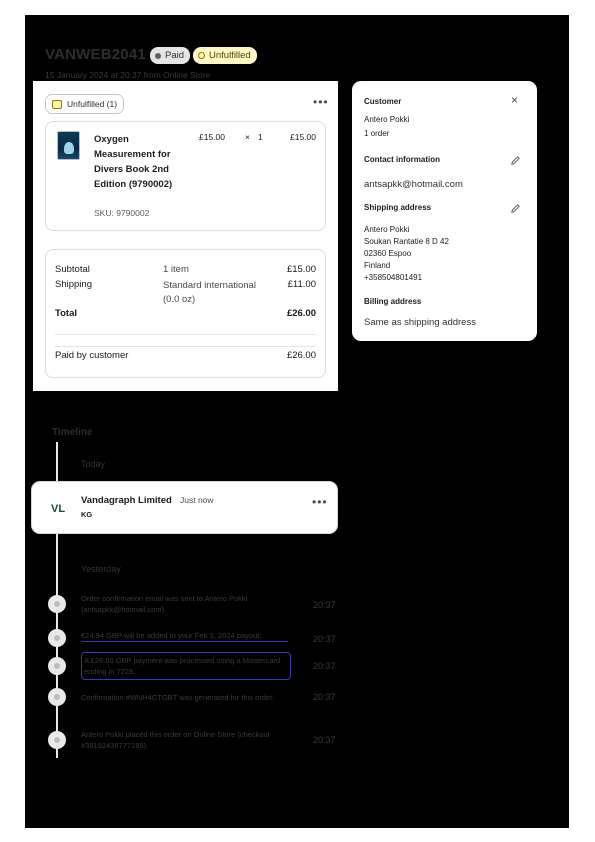  What do you see at coordinates (413, 184) in the screenshot?
I see `customer-email-link: antsapkk@hotmail.com` at bounding box center [413, 184].